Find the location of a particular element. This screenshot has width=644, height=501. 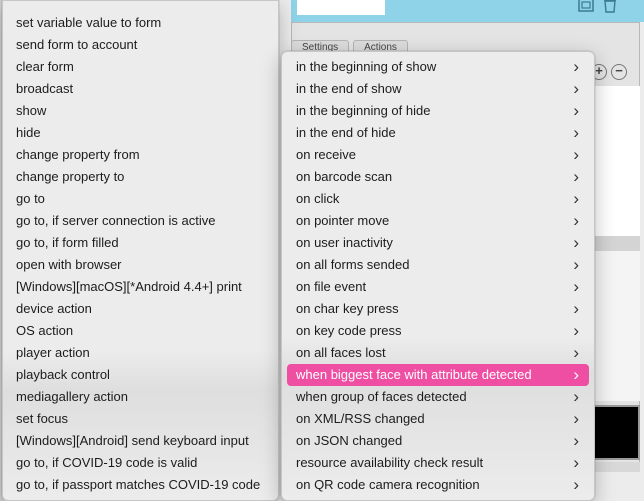

action-menu-item: mediagallery action is located at coordinates (140, 397).